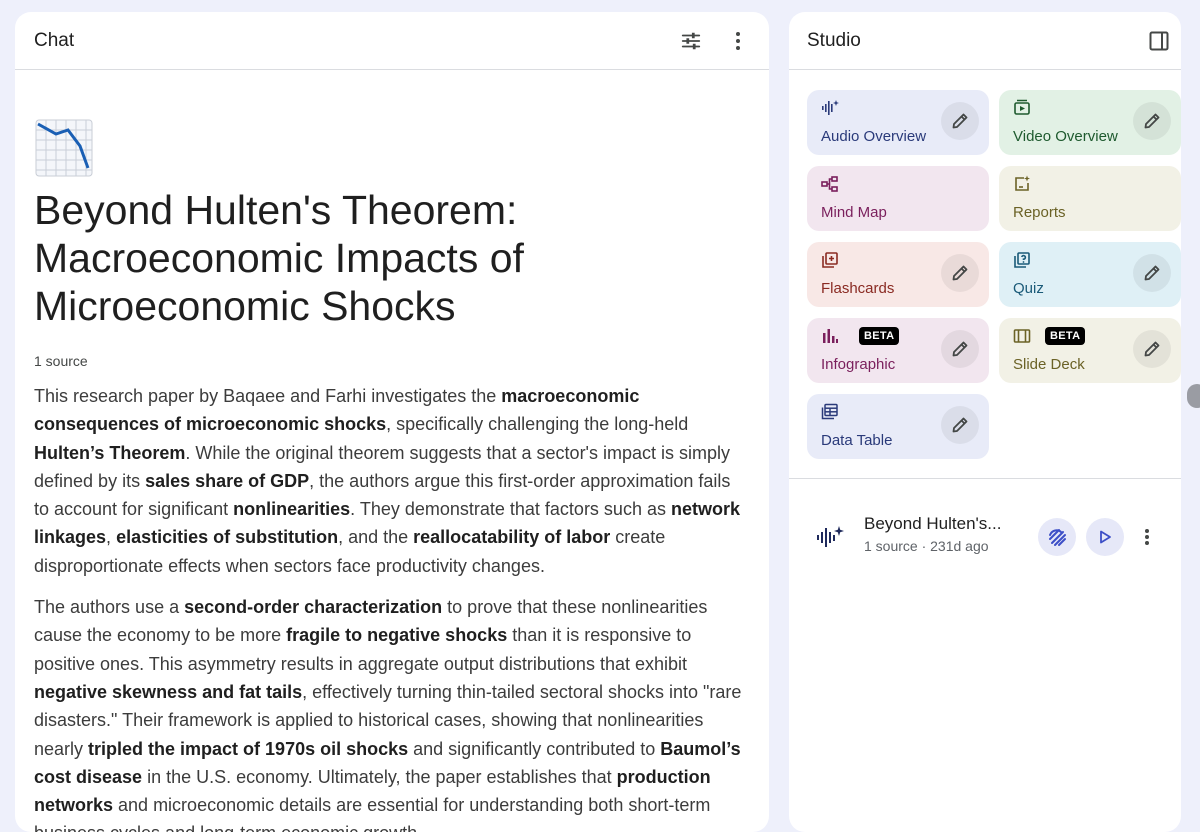  I want to click on collapse-panel-icon, so click(1159, 41).